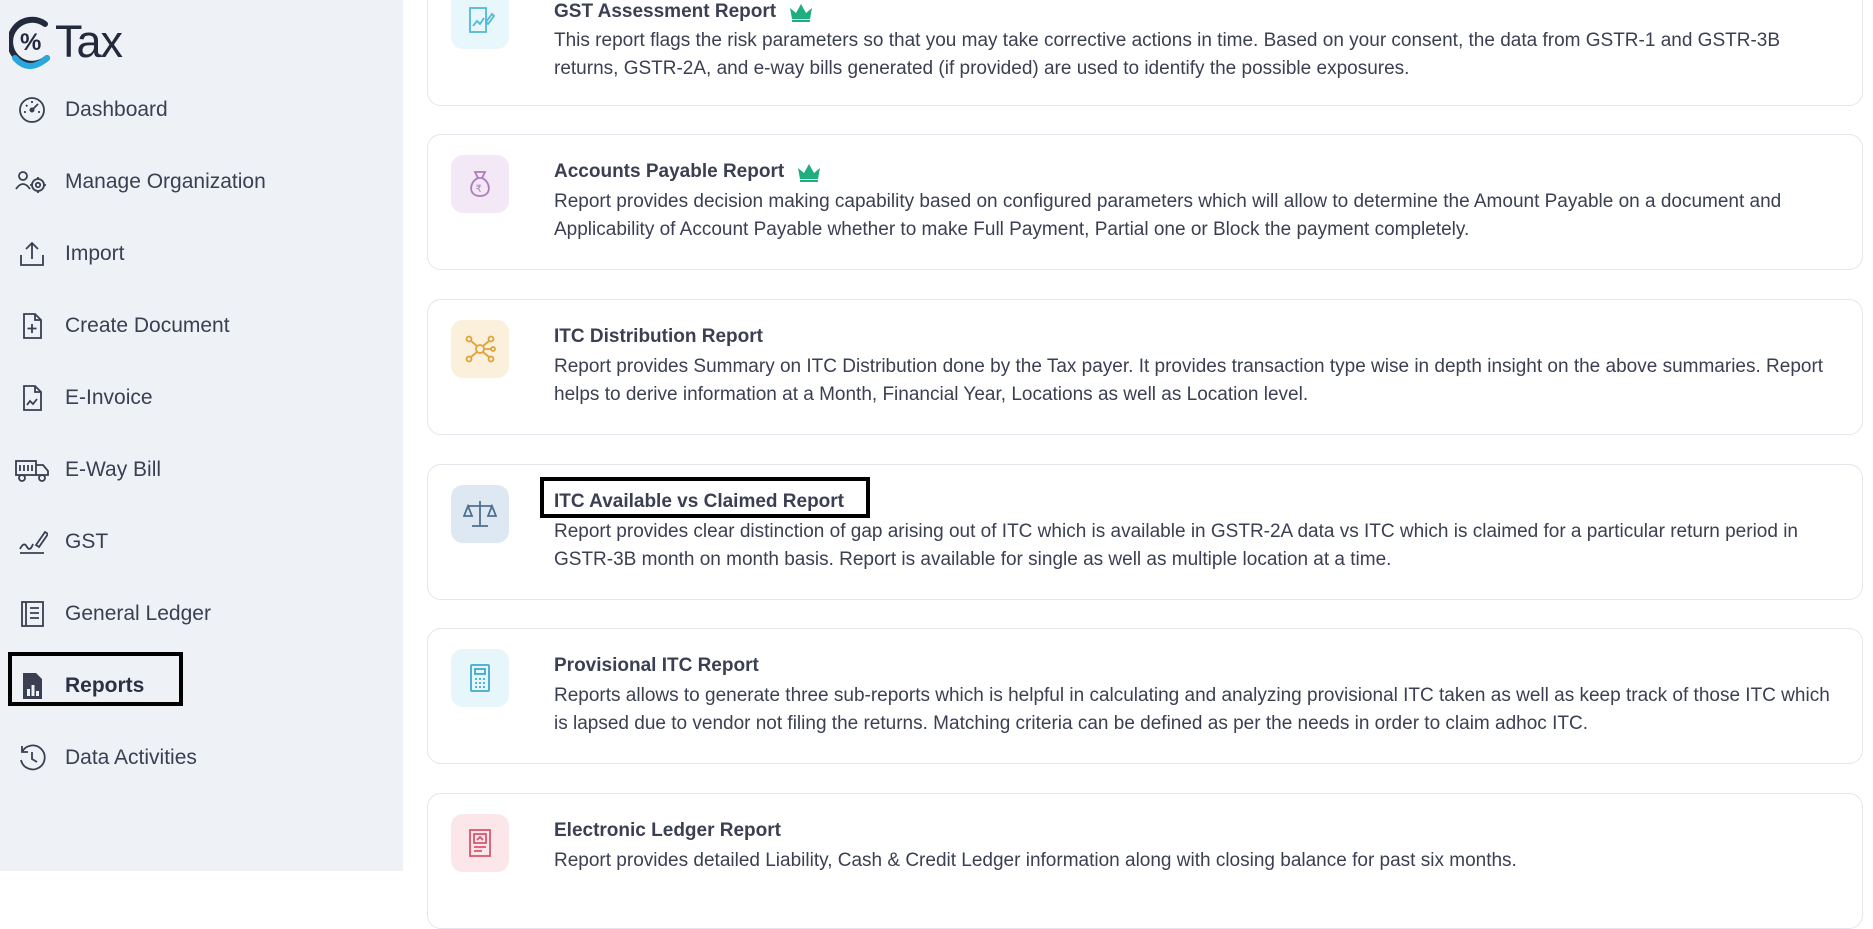  I want to click on report-title: GST Assessment Report, so click(665, 12).